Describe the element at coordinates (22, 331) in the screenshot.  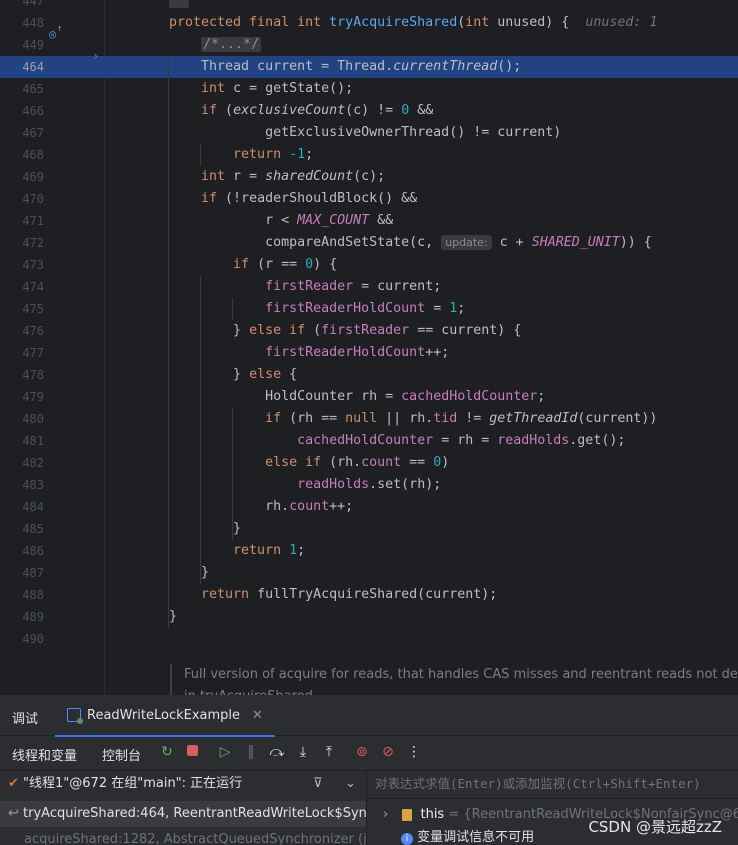
I see `line-number: 476` at that location.